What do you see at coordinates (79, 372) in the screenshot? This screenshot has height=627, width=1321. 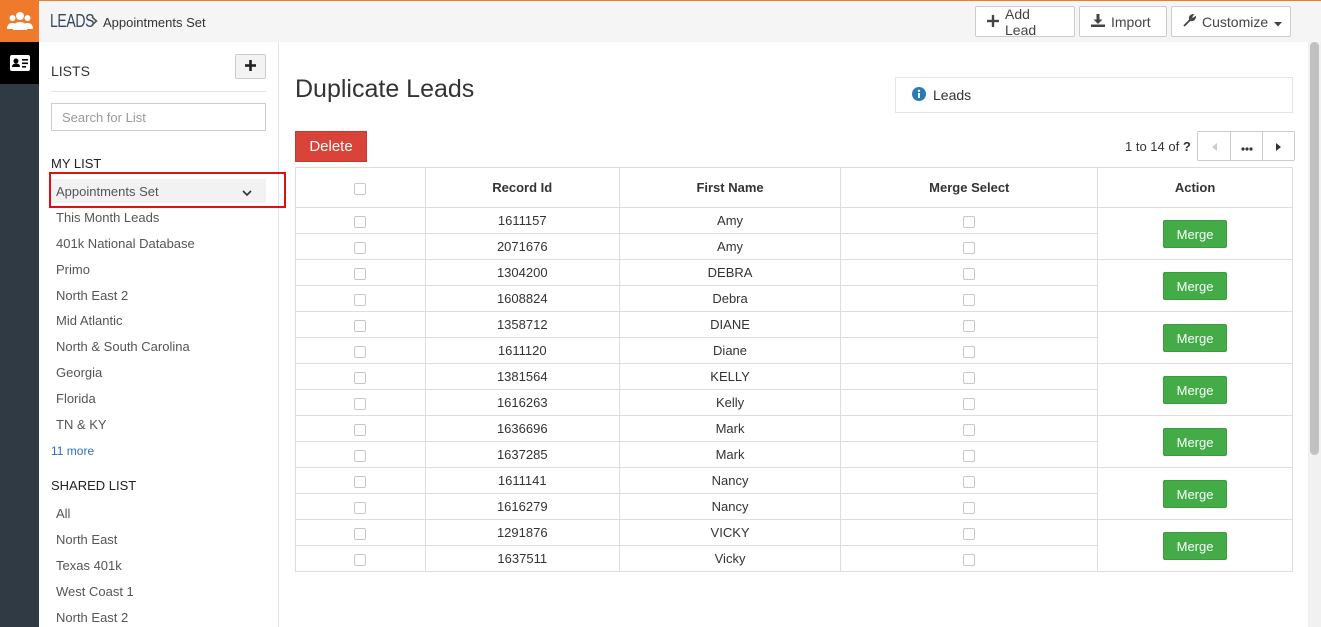 I see `sidebar-item-georgia: Georgia` at bounding box center [79, 372].